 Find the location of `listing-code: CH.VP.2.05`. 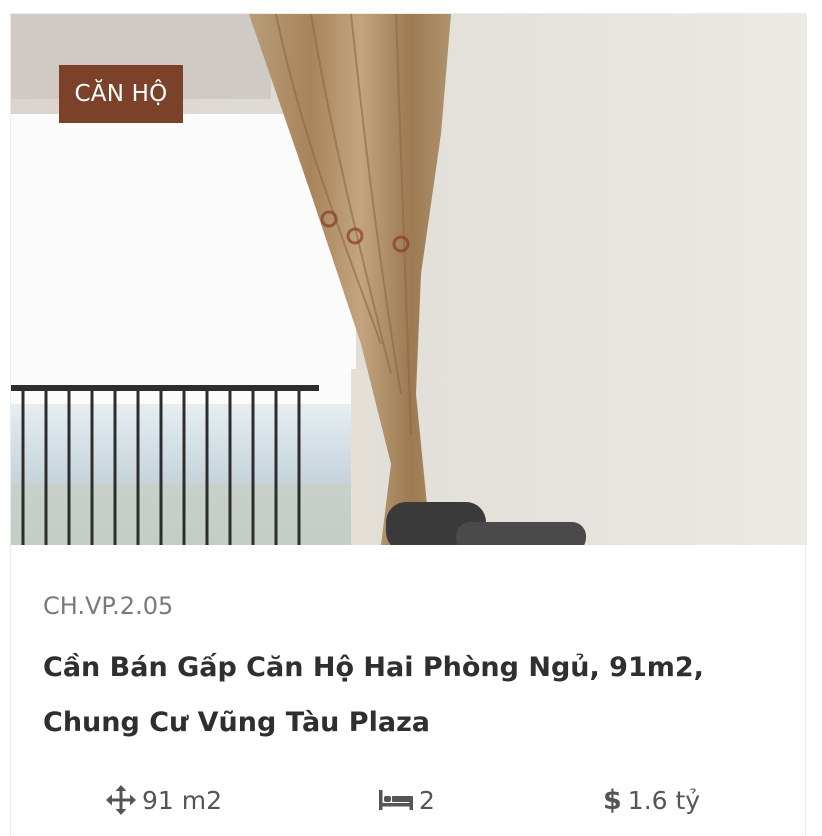

listing-code: CH.VP.2.05 is located at coordinates (108, 606).